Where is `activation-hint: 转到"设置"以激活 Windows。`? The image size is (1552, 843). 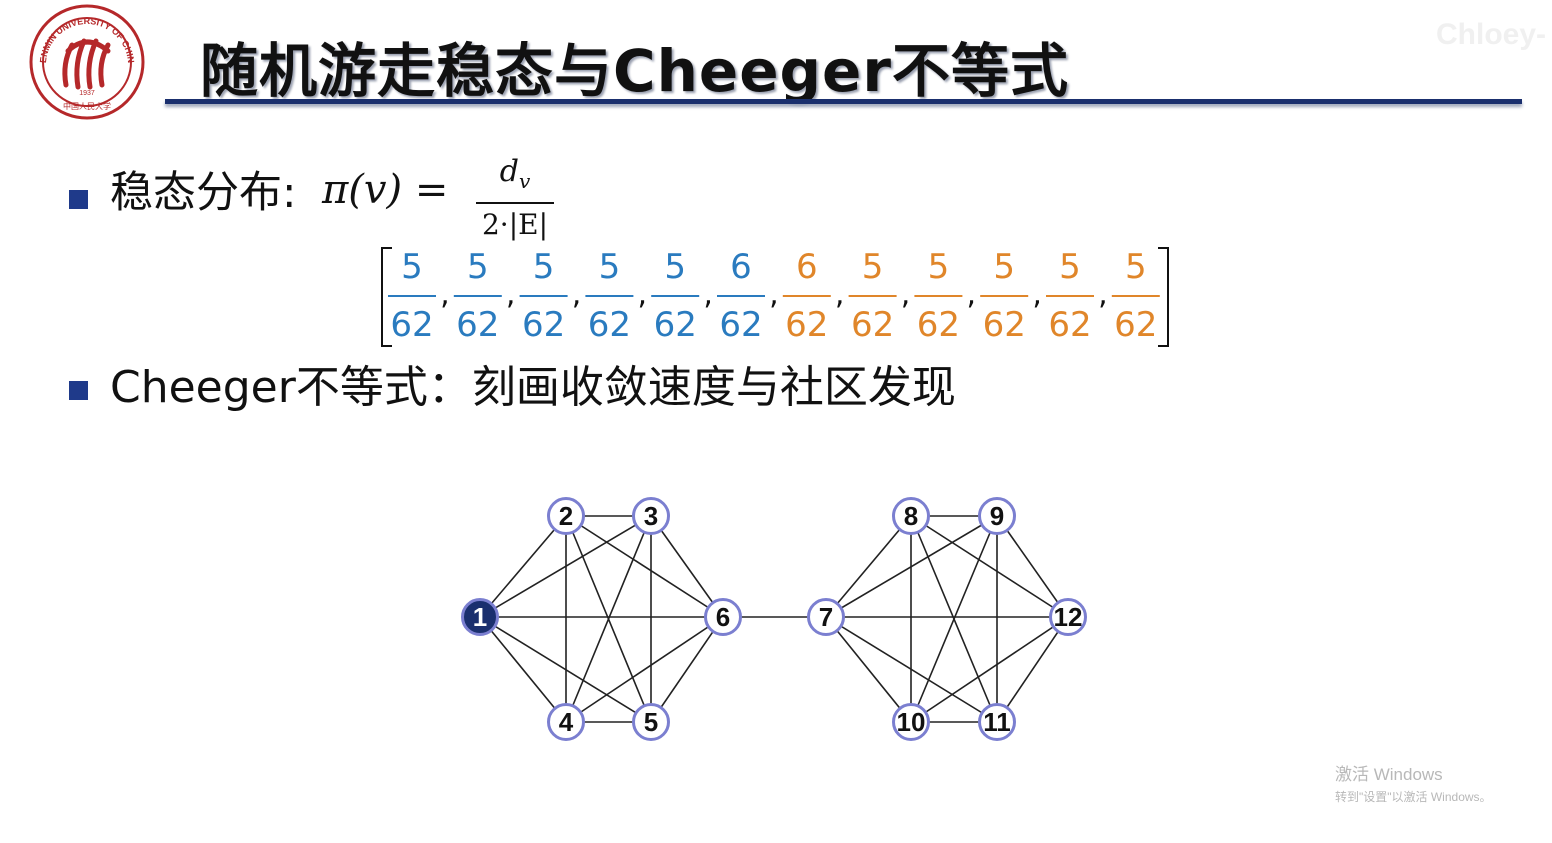
activation-hint: 转到"设置"以激活 Windows。 is located at coordinates (1413, 797).